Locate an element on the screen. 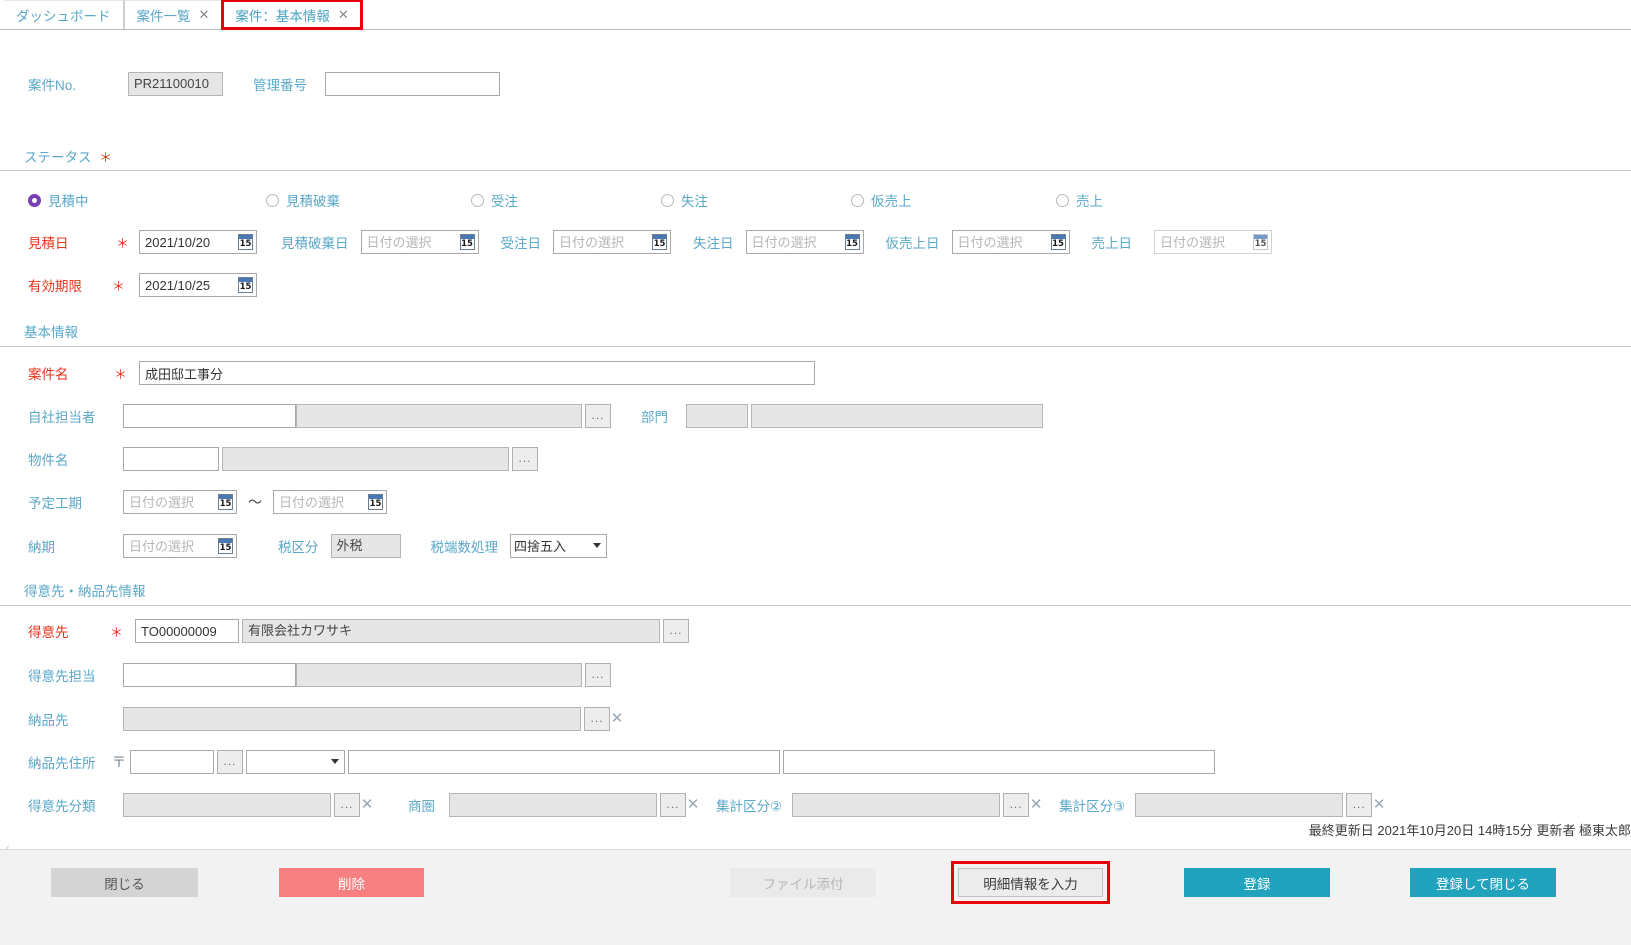 This screenshot has width=1631, height=945. tab-dashboard: ダッシュボード is located at coordinates (64, 14).